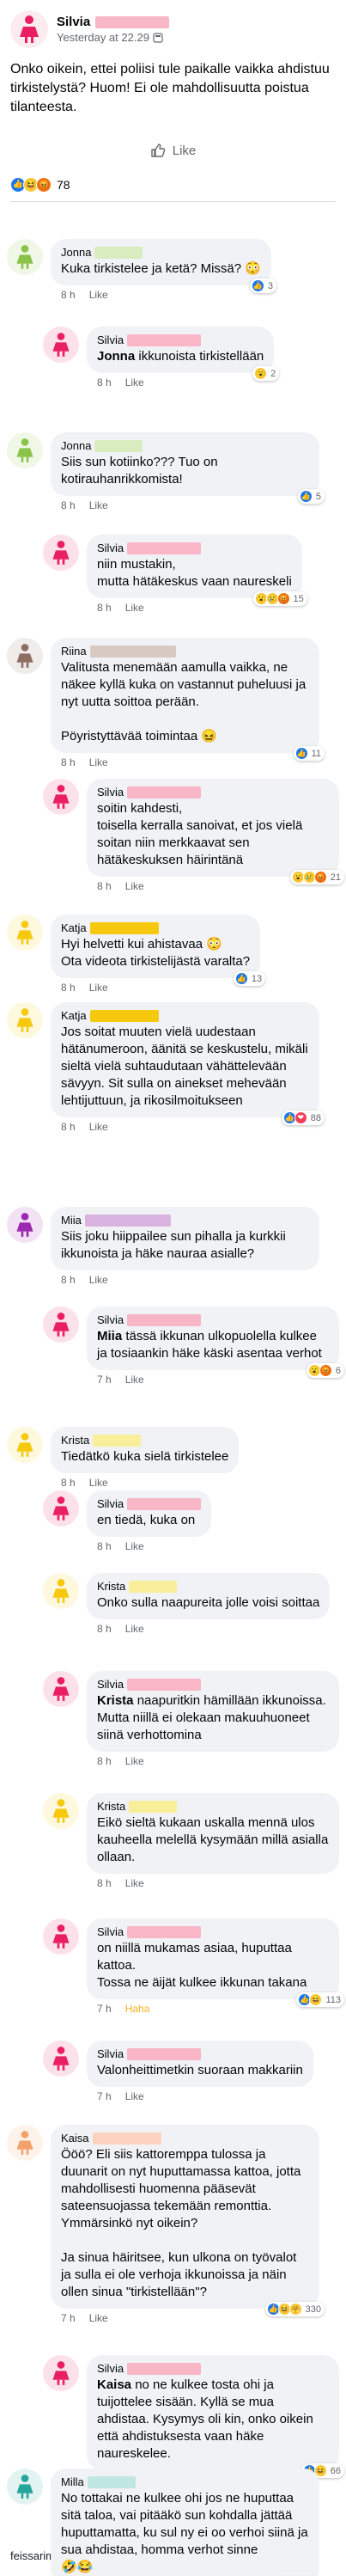 The width and height of the screenshot is (346, 2576). Describe the element at coordinates (325, 1370) in the screenshot. I see `comment-reactions: 😮 😡 6` at that location.